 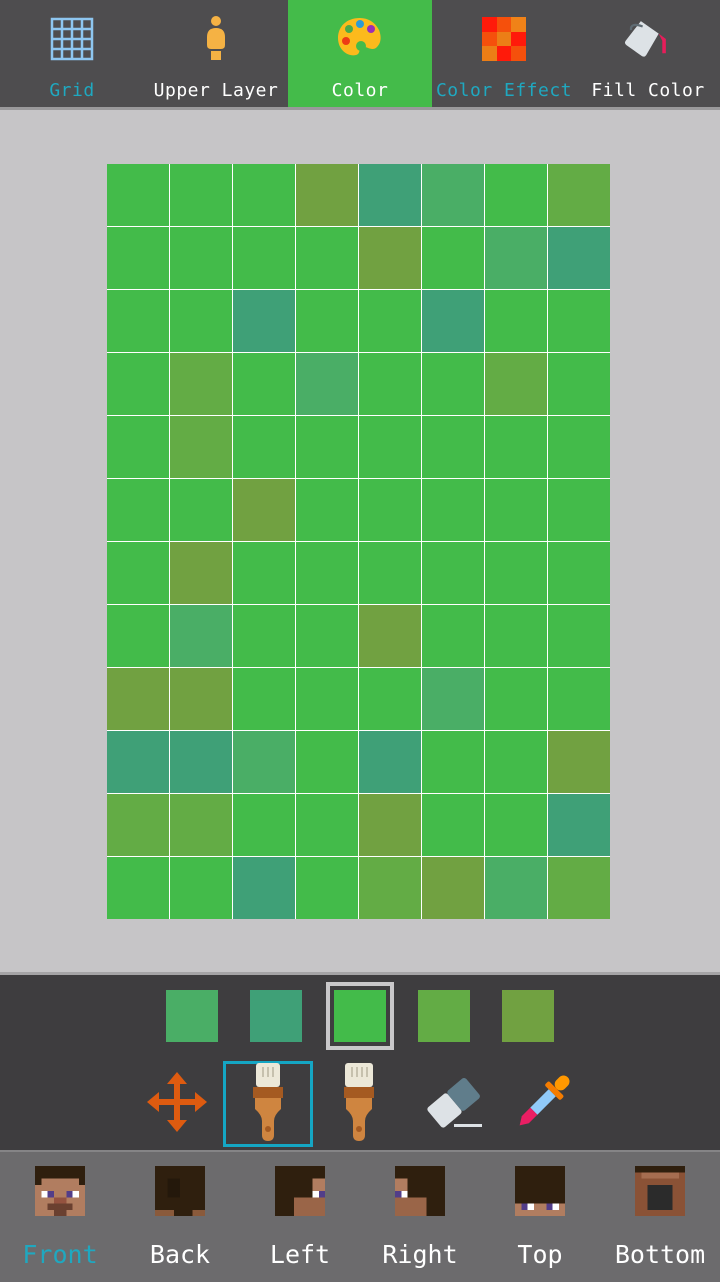 I want to click on face-top: Top, so click(x=540, y=1217).